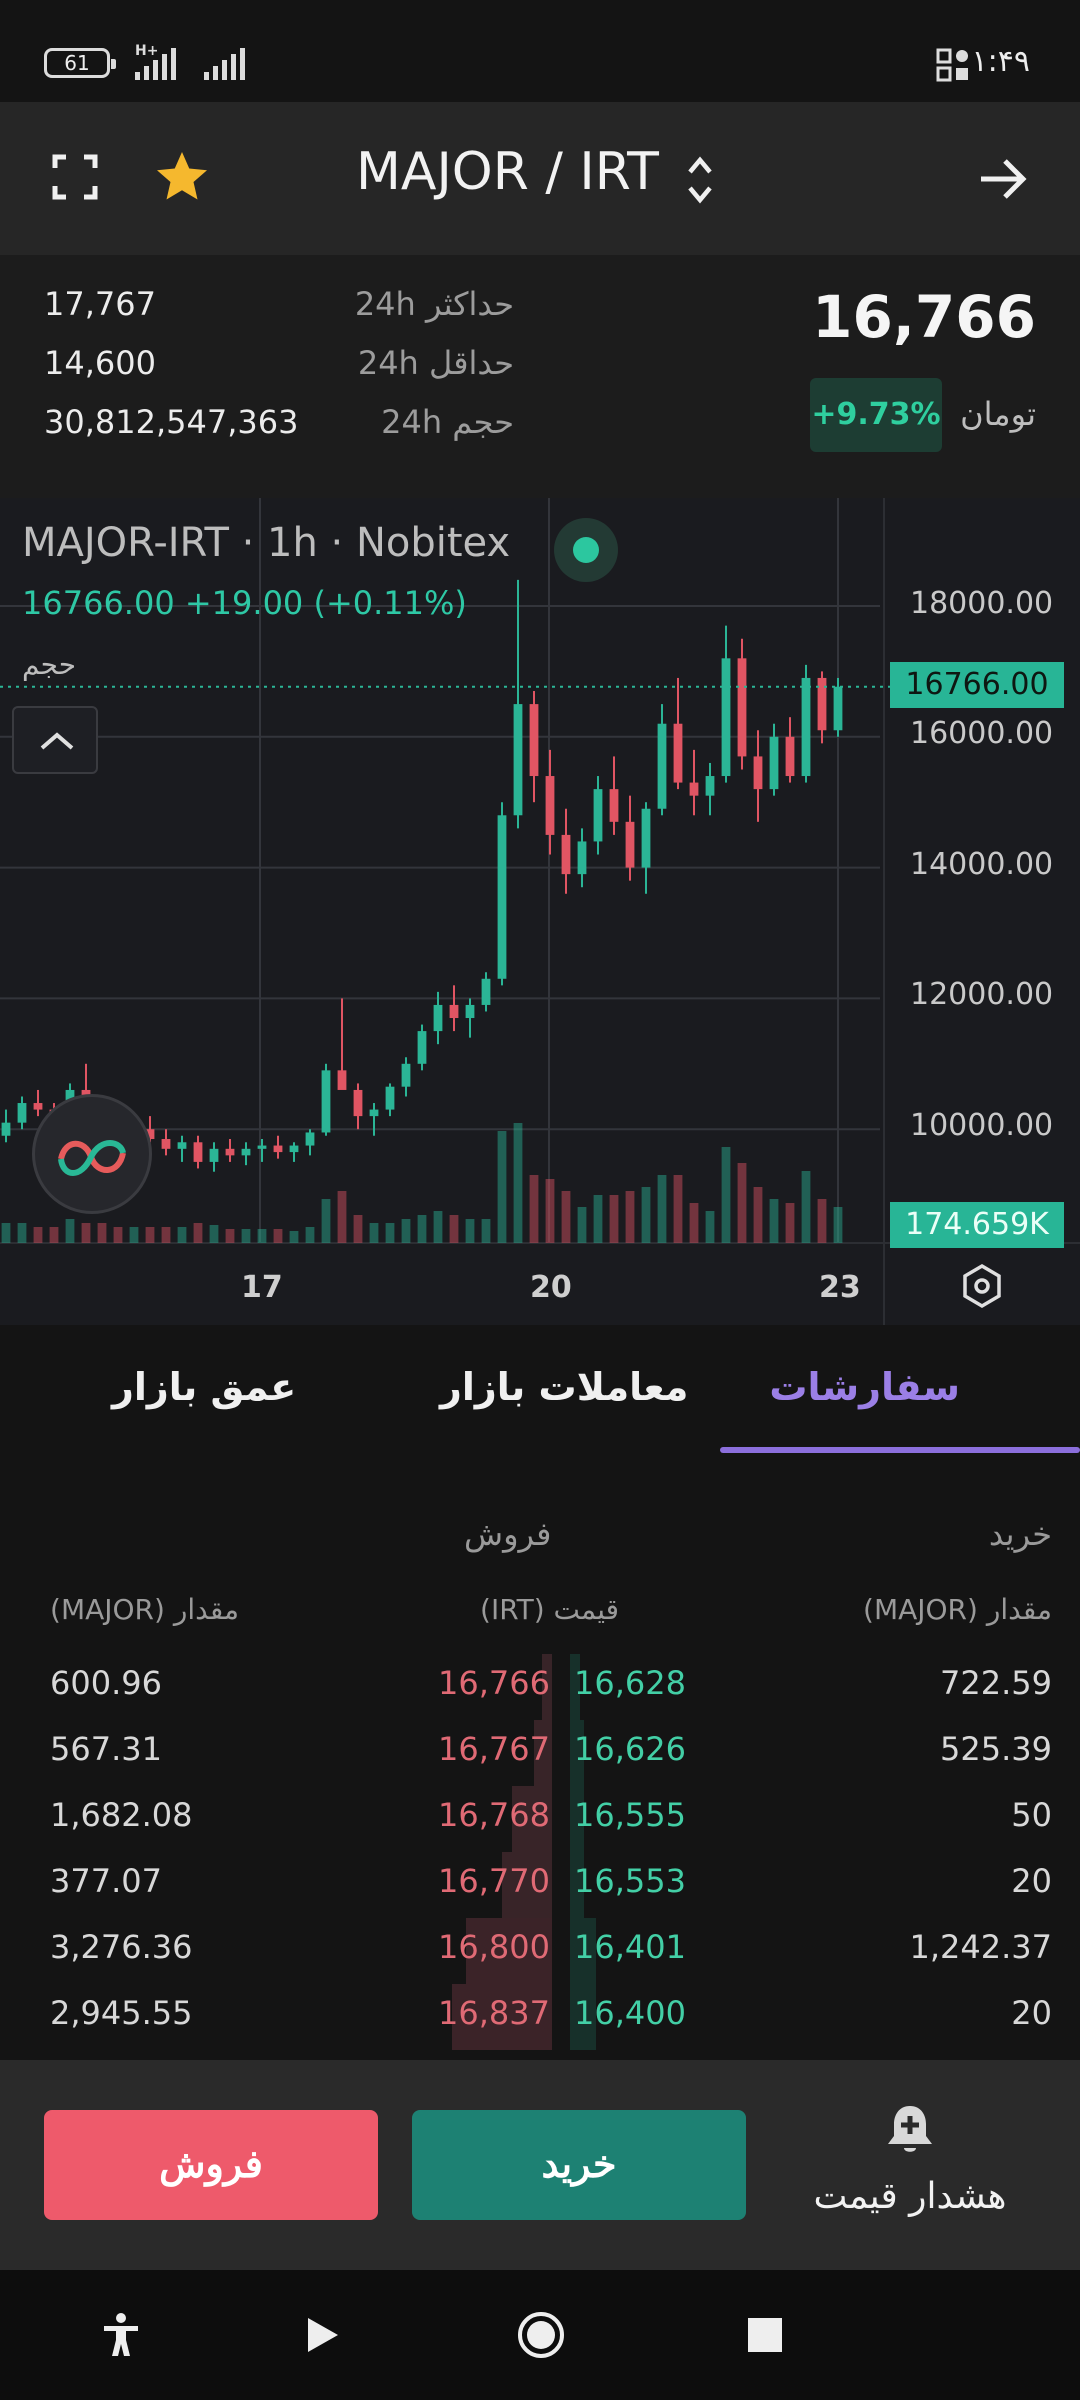 The height and width of the screenshot is (2400, 1080). Describe the element at coordinates (630, 1881) in the screenshot. I see `buy-price: 16,553` at that location.